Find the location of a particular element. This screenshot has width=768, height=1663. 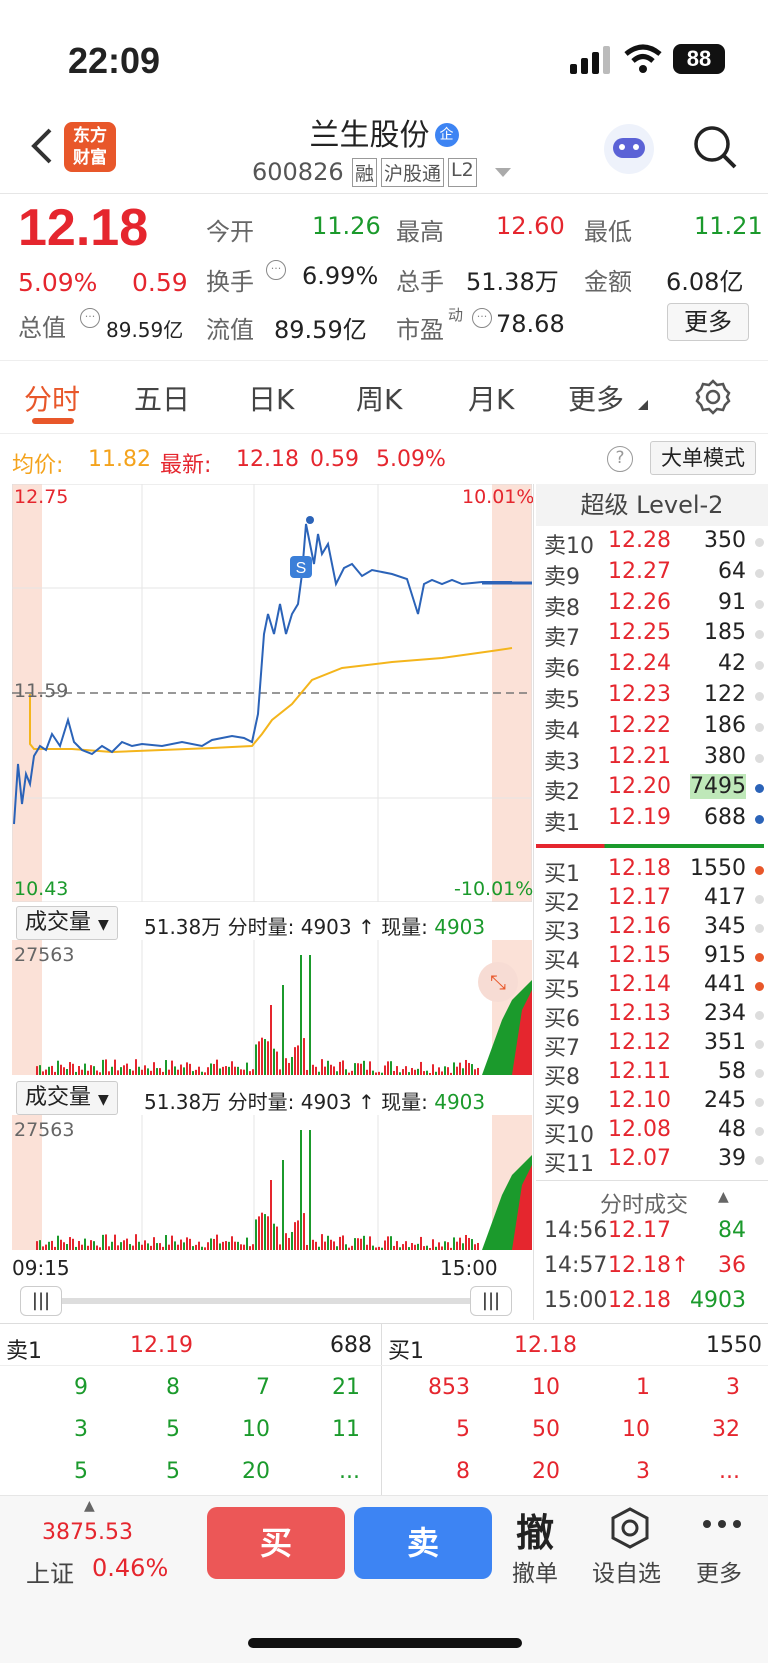

tick-row: 15:00 12.18 4903 is located at coordinates (652, 1303).